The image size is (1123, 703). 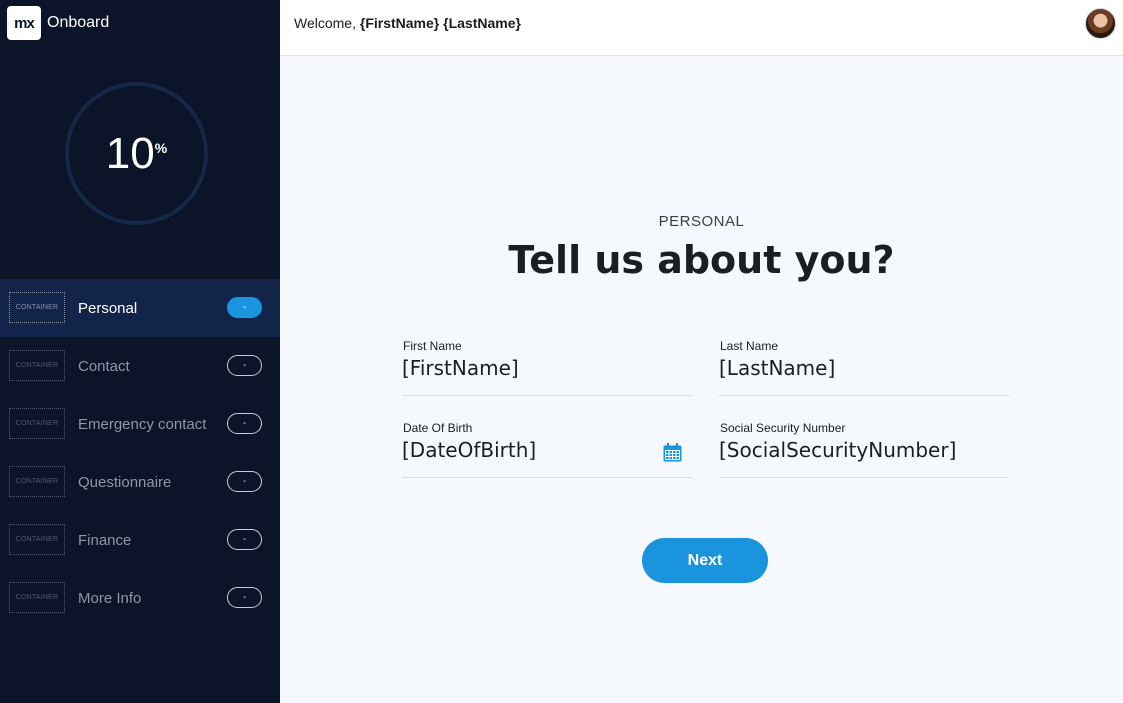 What do you see at coordinates (104, 366) in the screenshot?
I see `step-label: Contact` at bounding box center [104, 366].